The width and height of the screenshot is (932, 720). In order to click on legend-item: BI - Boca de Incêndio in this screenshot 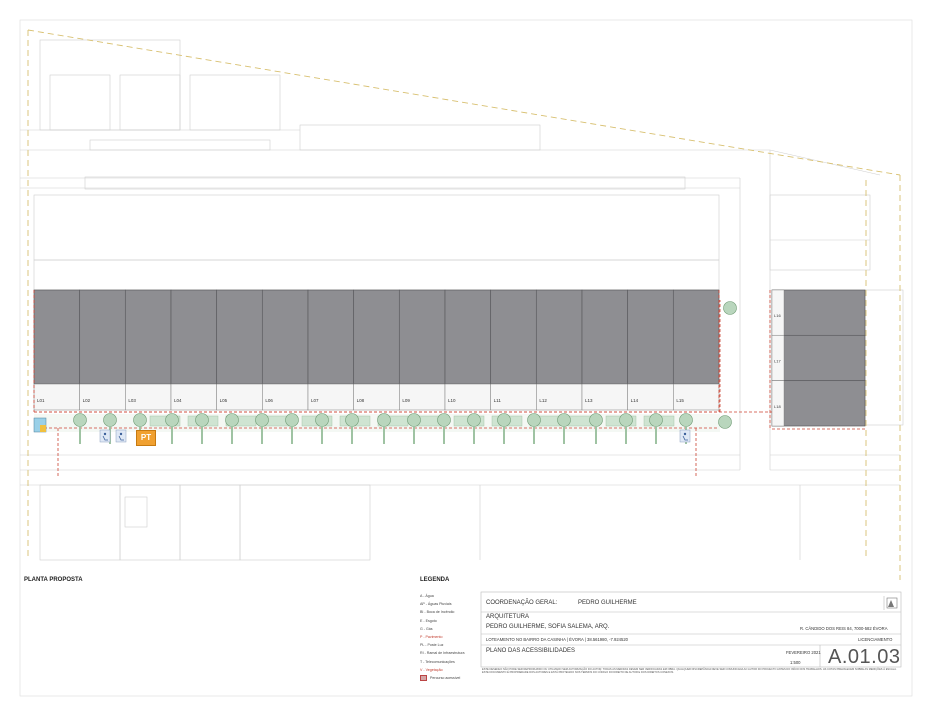, I will do `click(450, 612)`.